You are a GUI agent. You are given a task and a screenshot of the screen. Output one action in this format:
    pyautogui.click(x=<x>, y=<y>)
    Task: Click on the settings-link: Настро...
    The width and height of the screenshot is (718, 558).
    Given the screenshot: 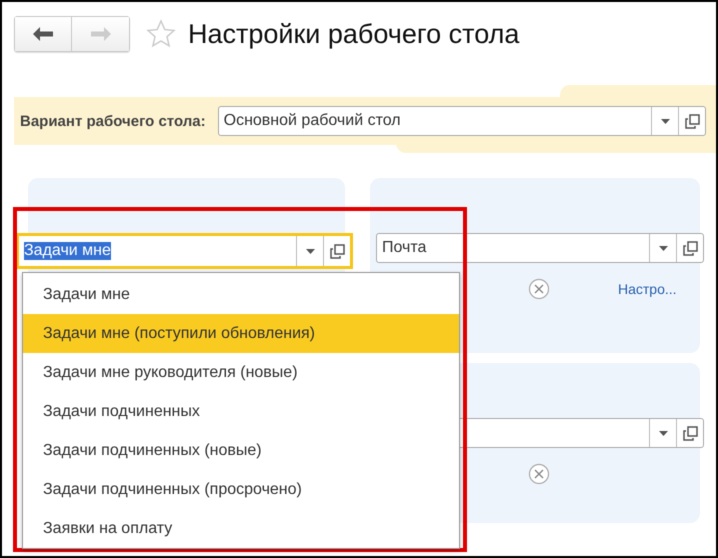 What is the action you would take?
    pyautogui.click(x=647, y=289)
    